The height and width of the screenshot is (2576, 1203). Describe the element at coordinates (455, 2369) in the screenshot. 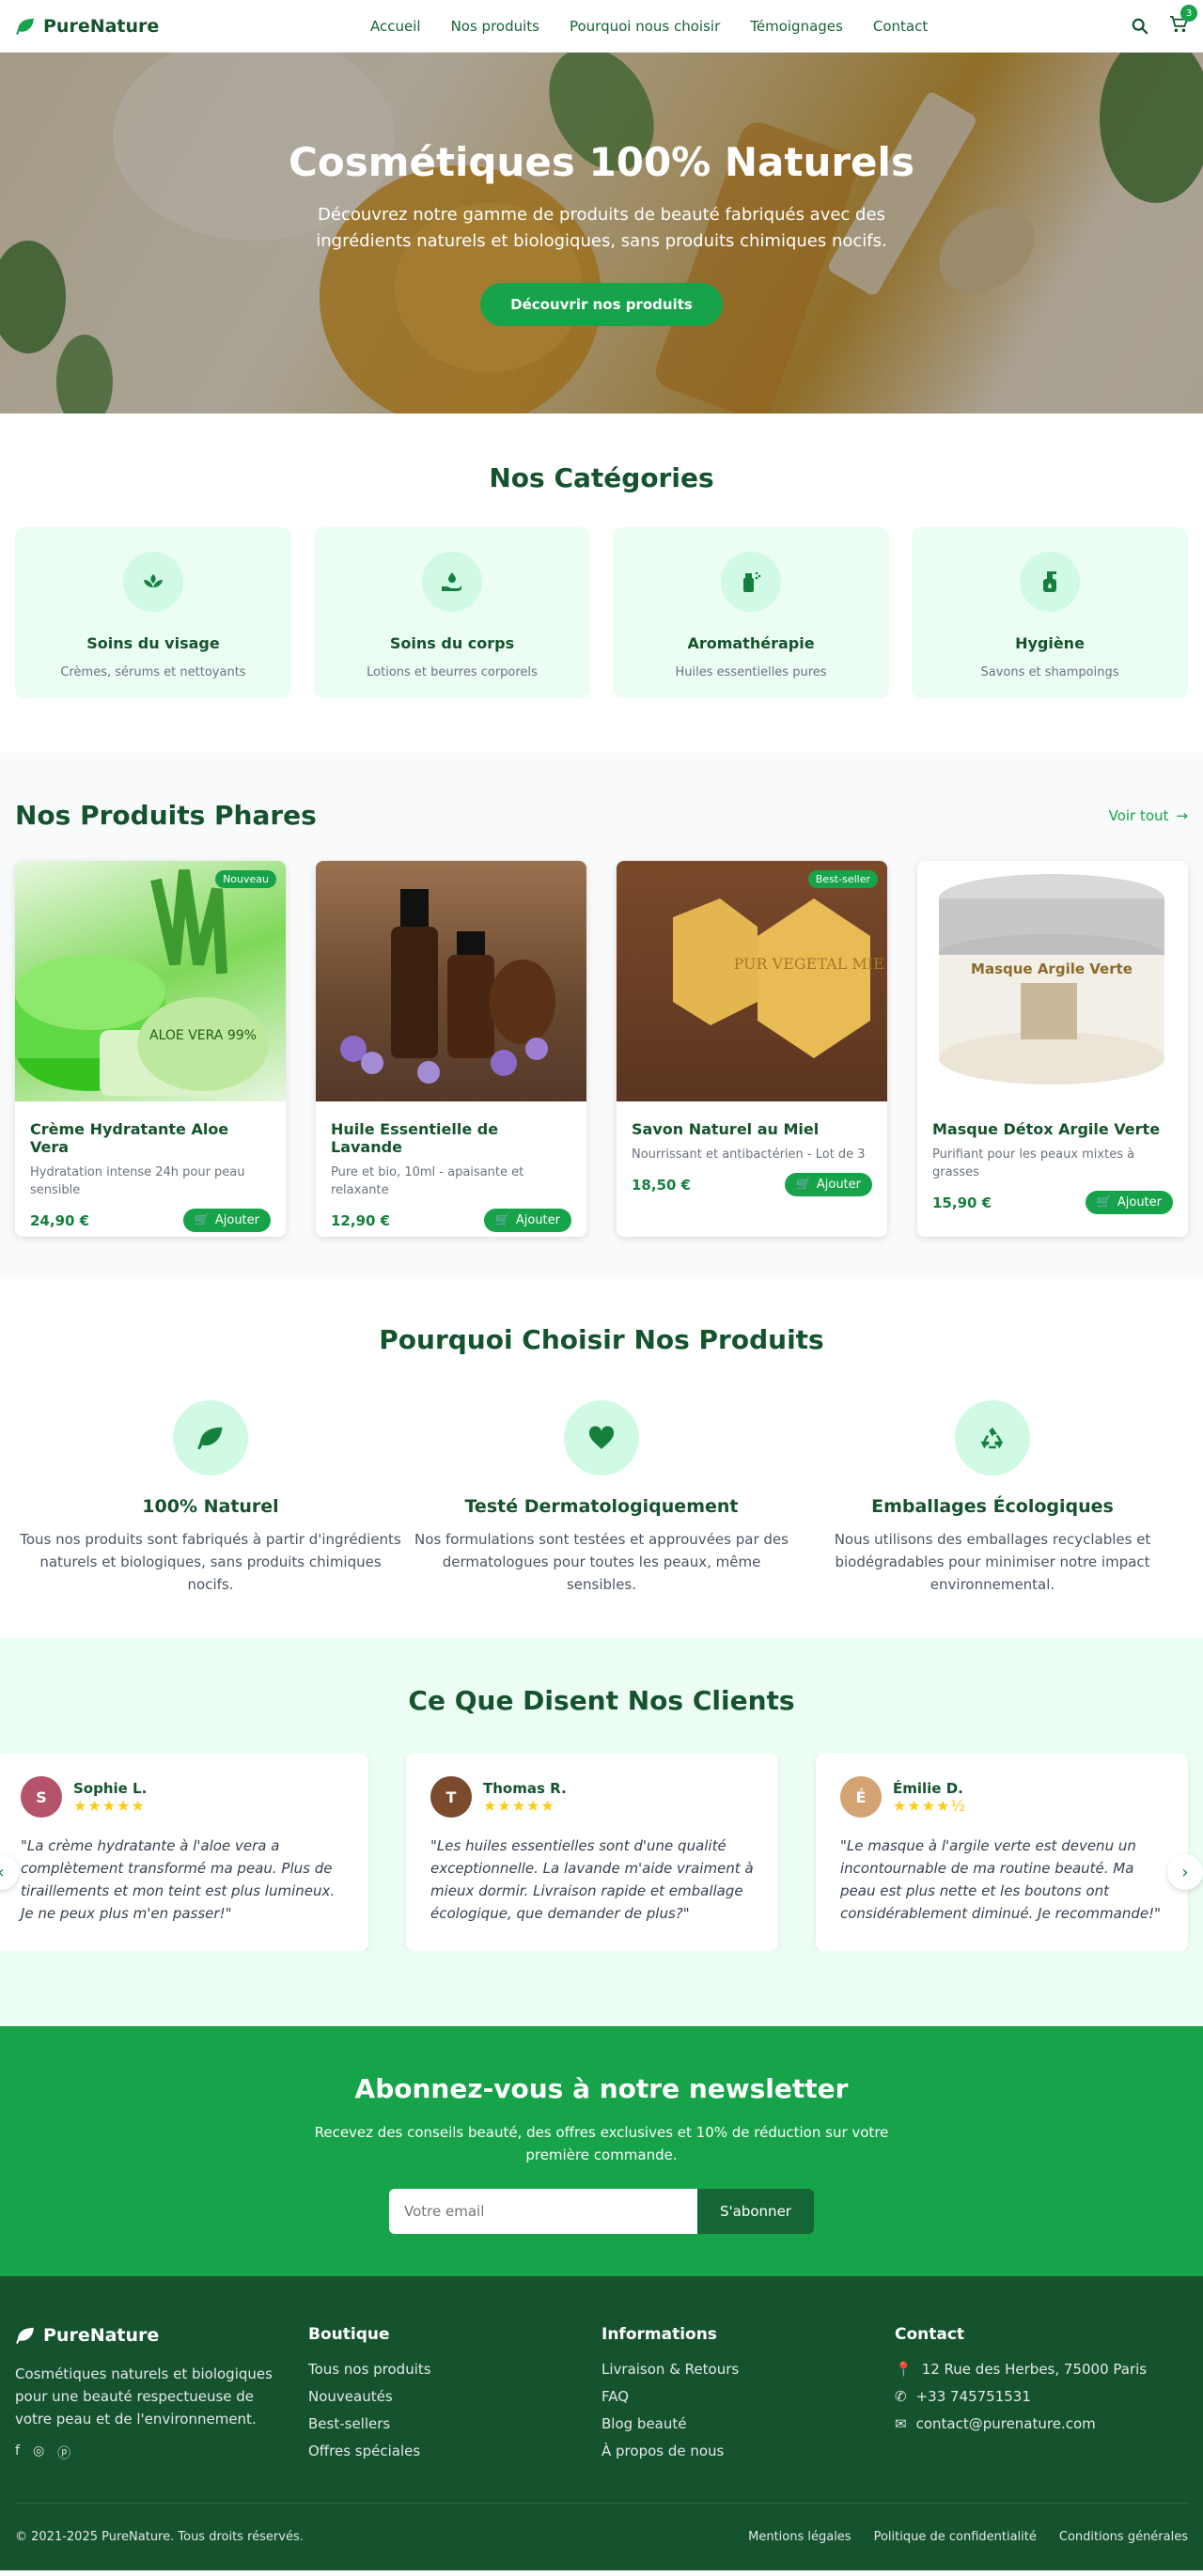

I see `footer-link: Tous nos produits` at that location.